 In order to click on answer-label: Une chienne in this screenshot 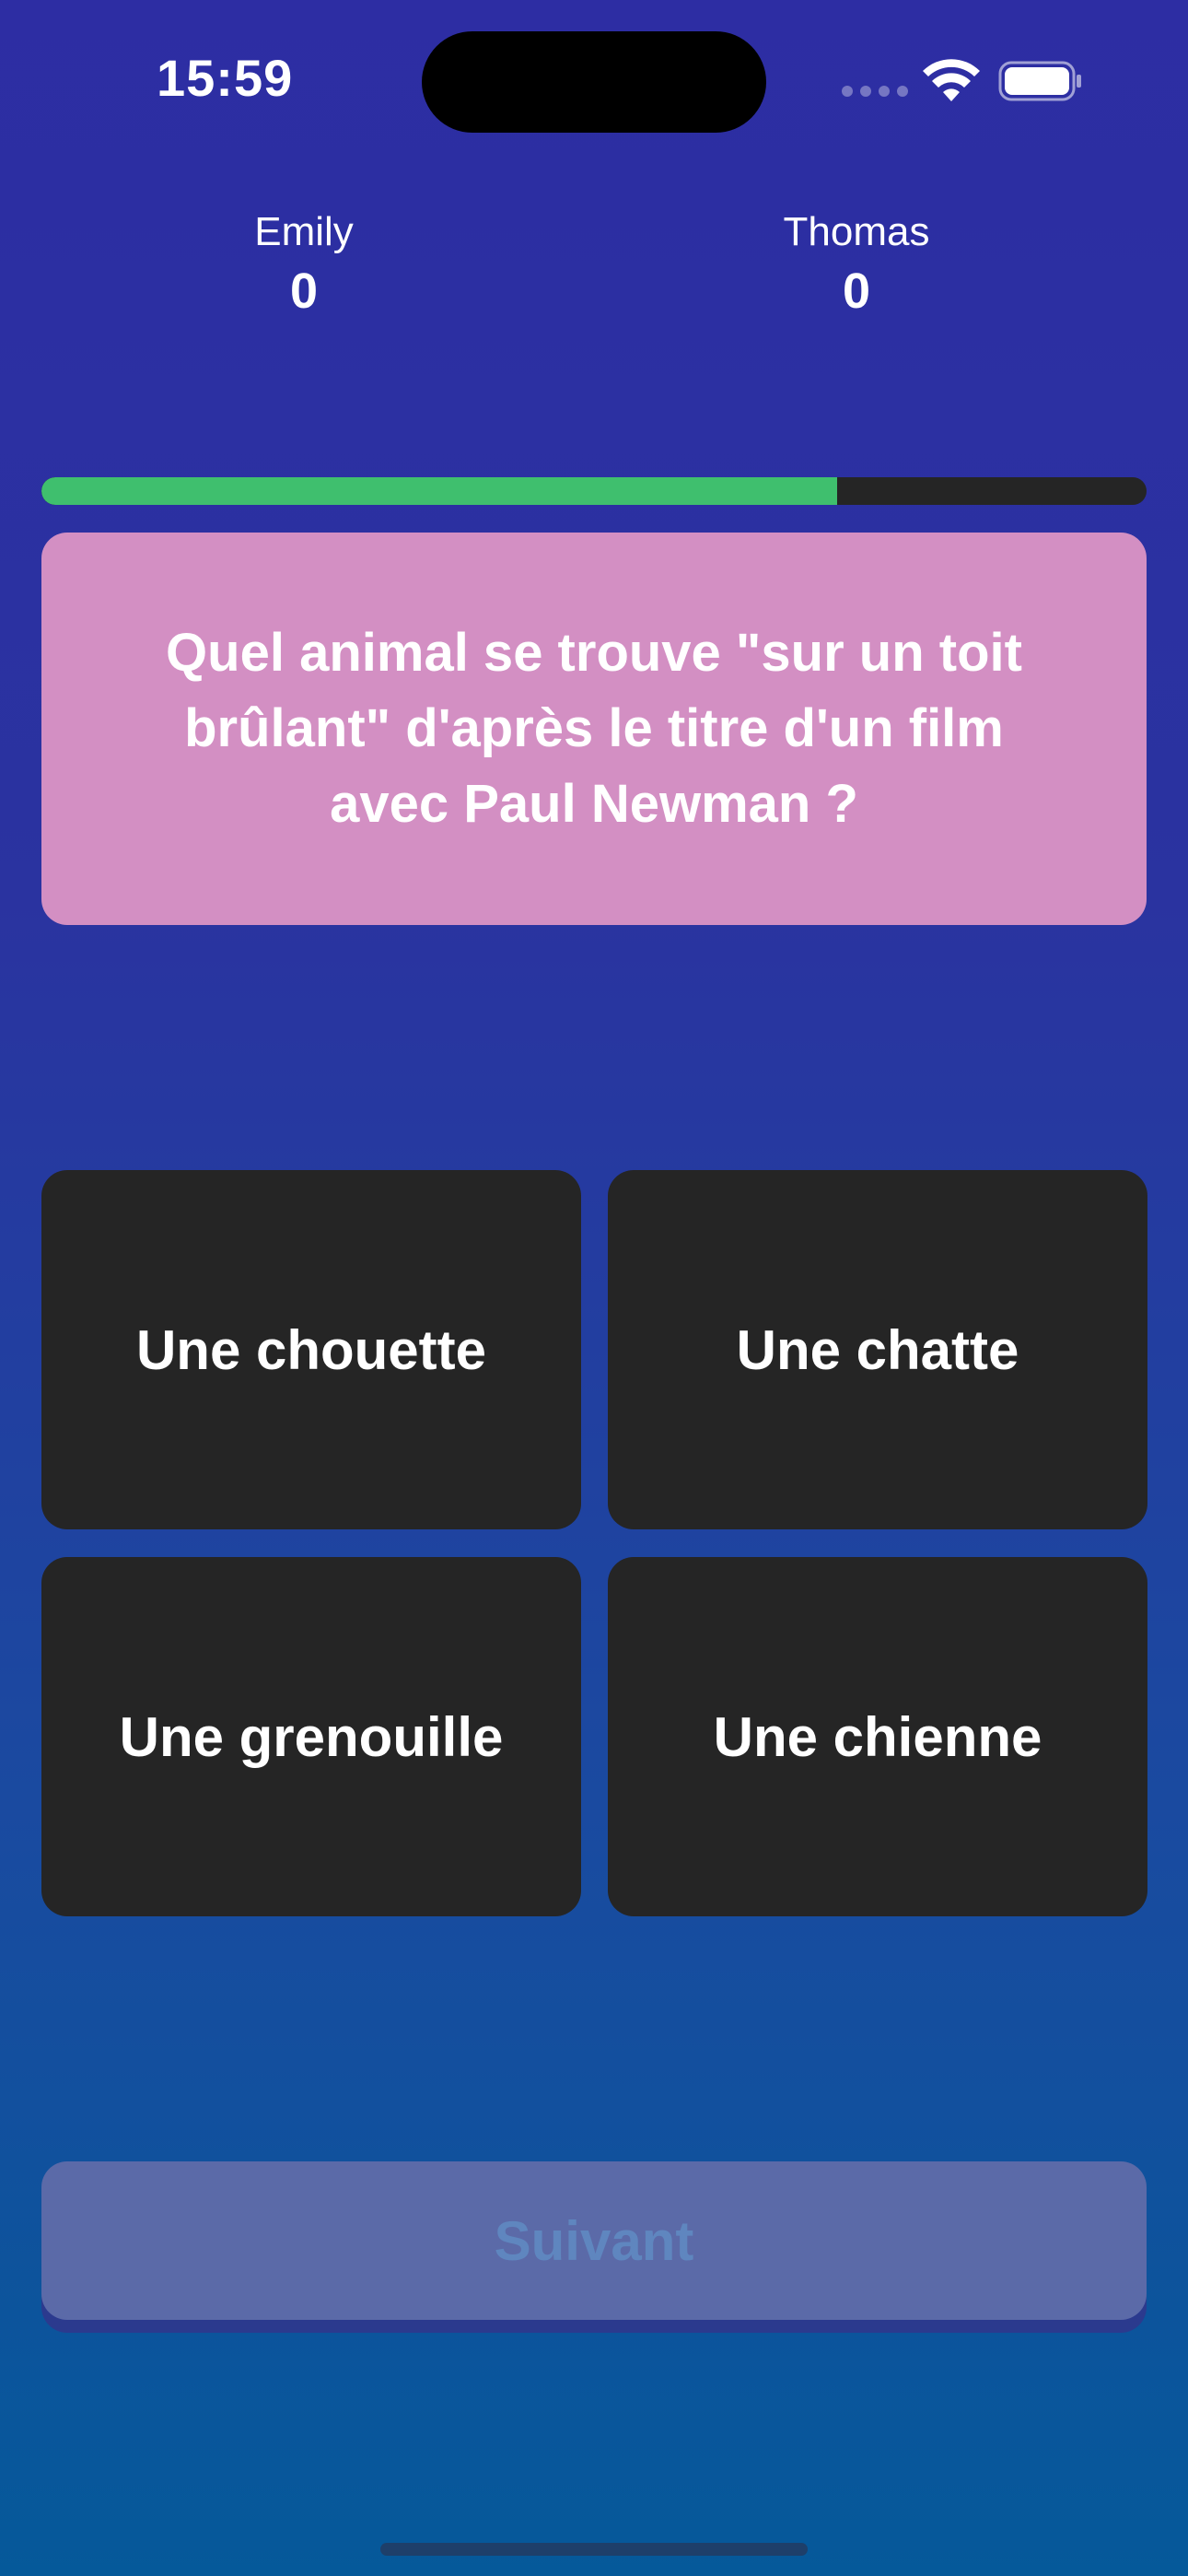, I will do `click(877, 1736)`.